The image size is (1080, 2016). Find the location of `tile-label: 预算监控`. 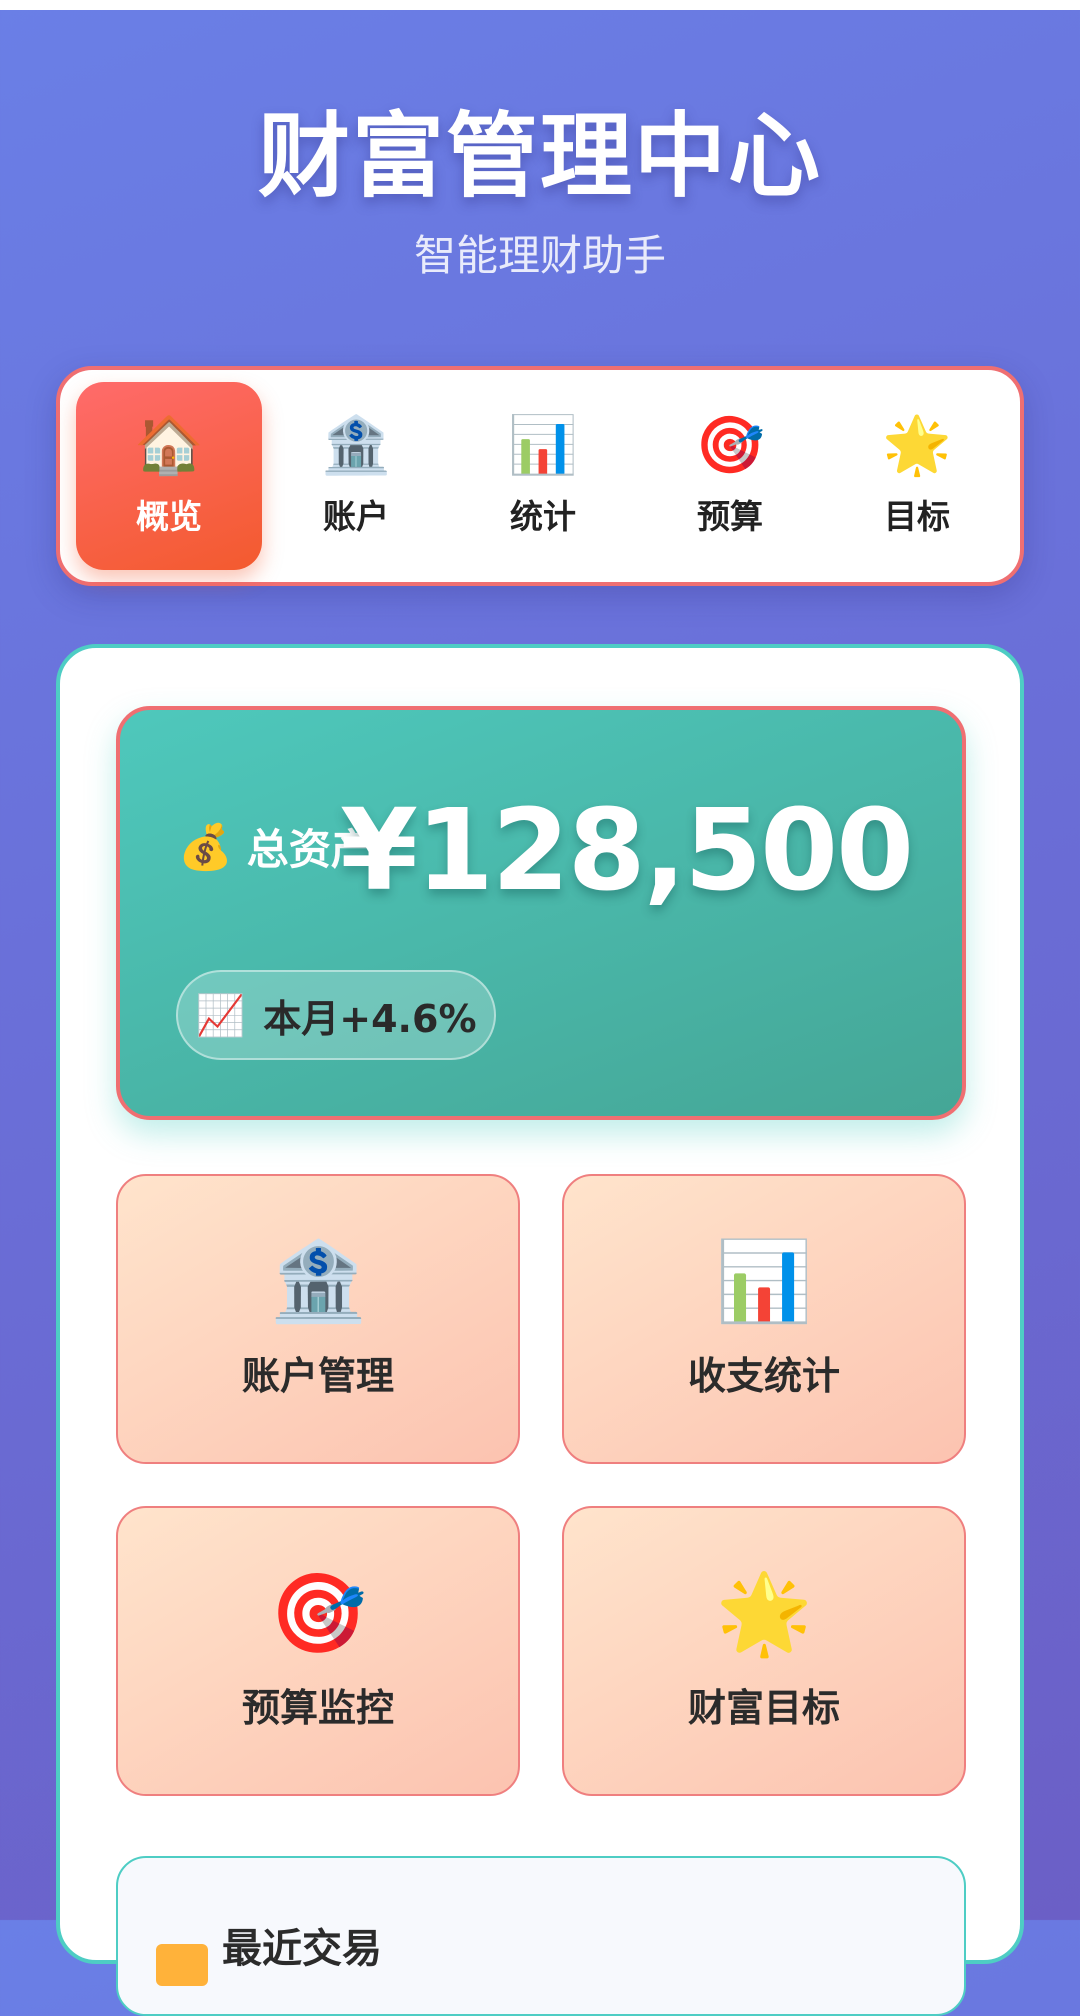

tile-label: 预算监控 is located at coordinates (317, 1707).